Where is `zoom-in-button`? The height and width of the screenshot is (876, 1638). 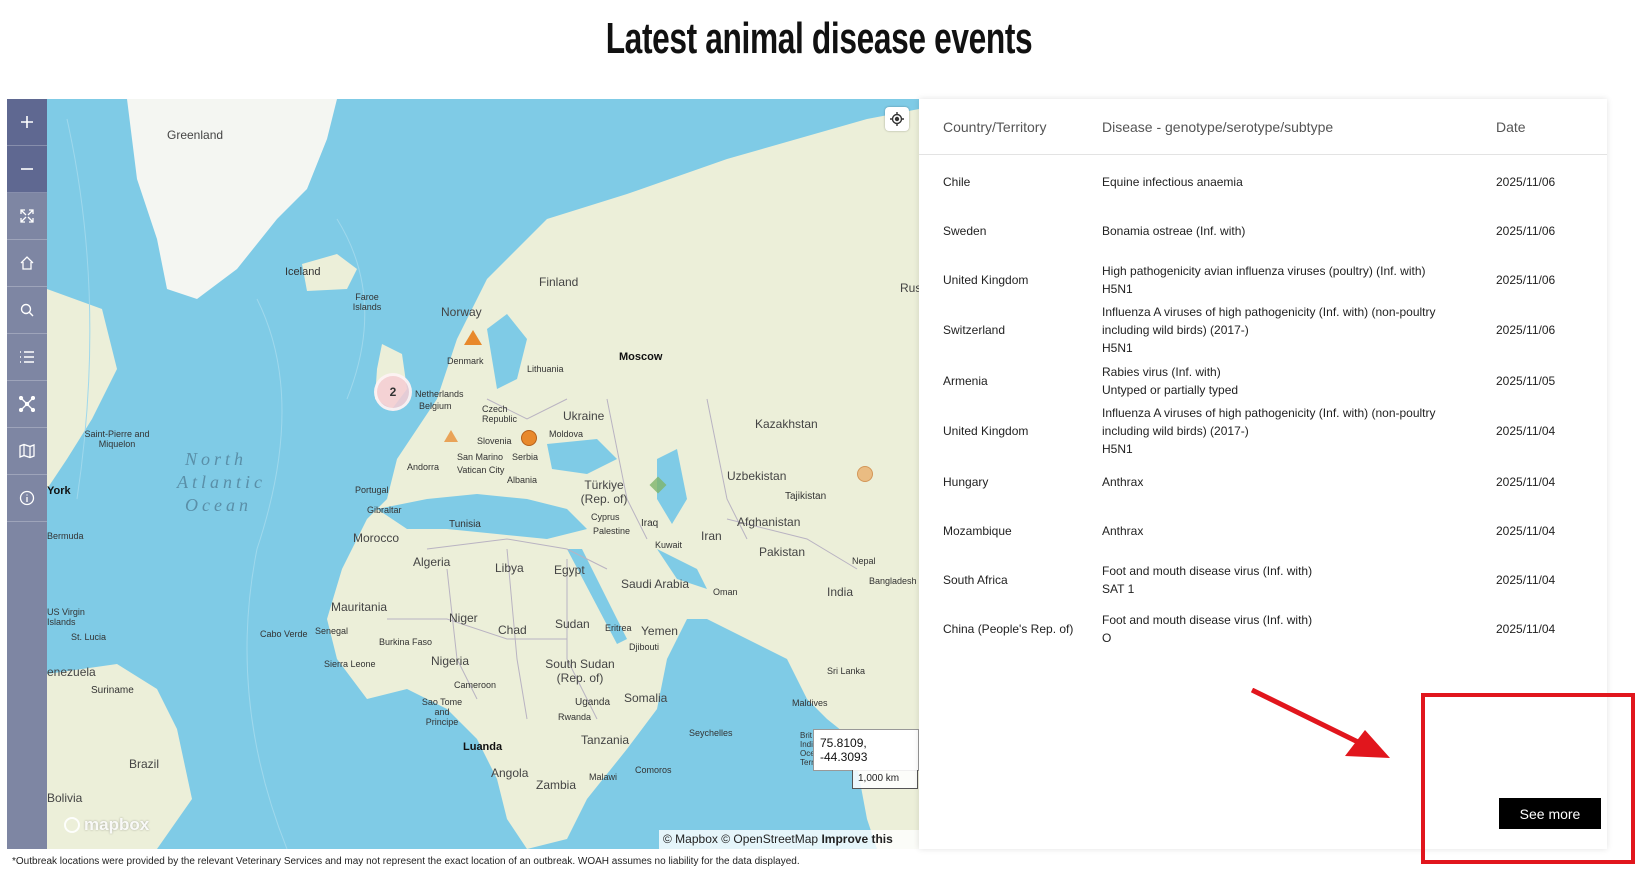
zoom-in-button is located at coordinates (27, 122).